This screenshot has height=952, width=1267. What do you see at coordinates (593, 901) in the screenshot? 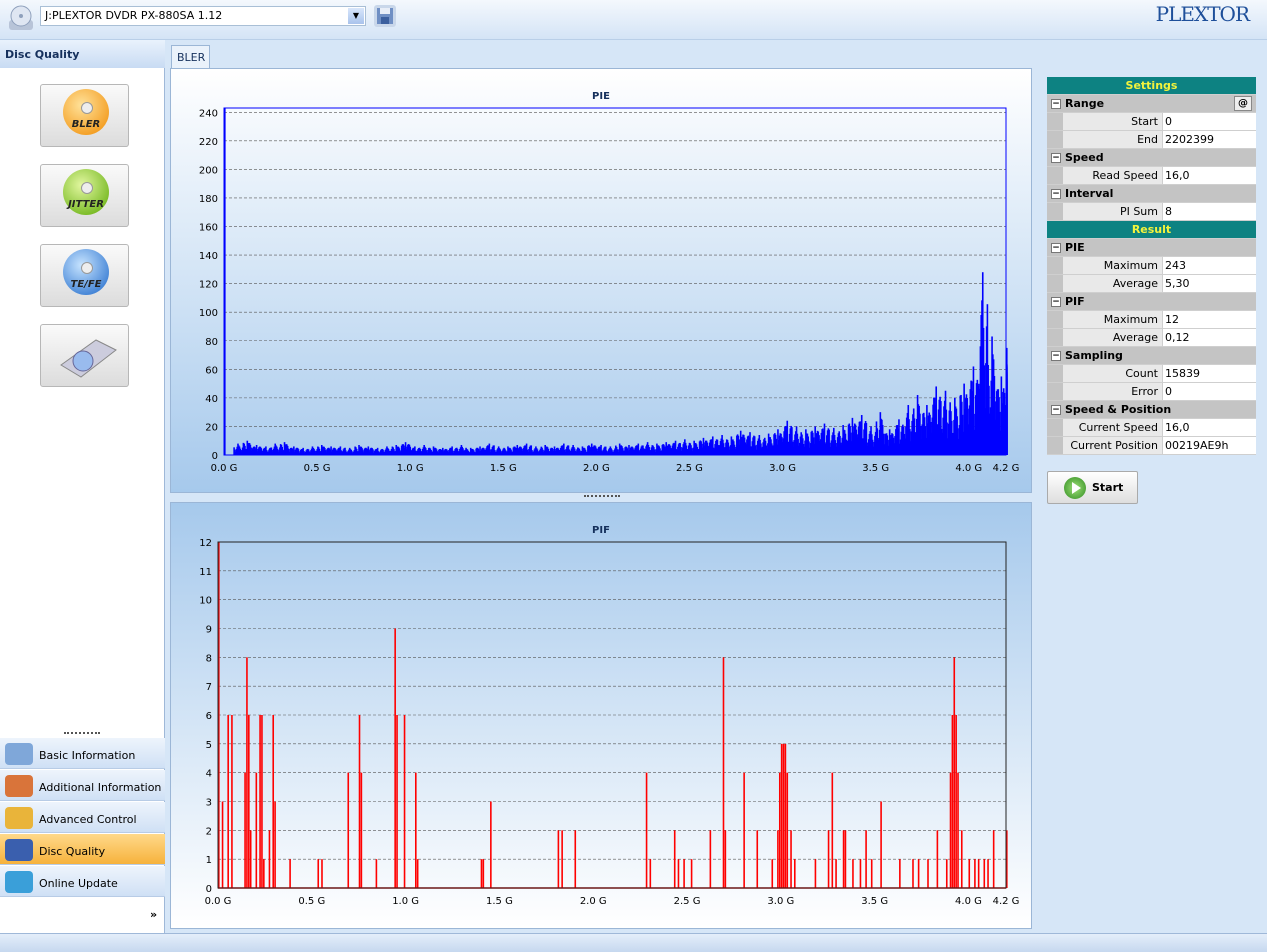
I see `x-tick-label: 2.0 G` at bounding box center [593, 901].